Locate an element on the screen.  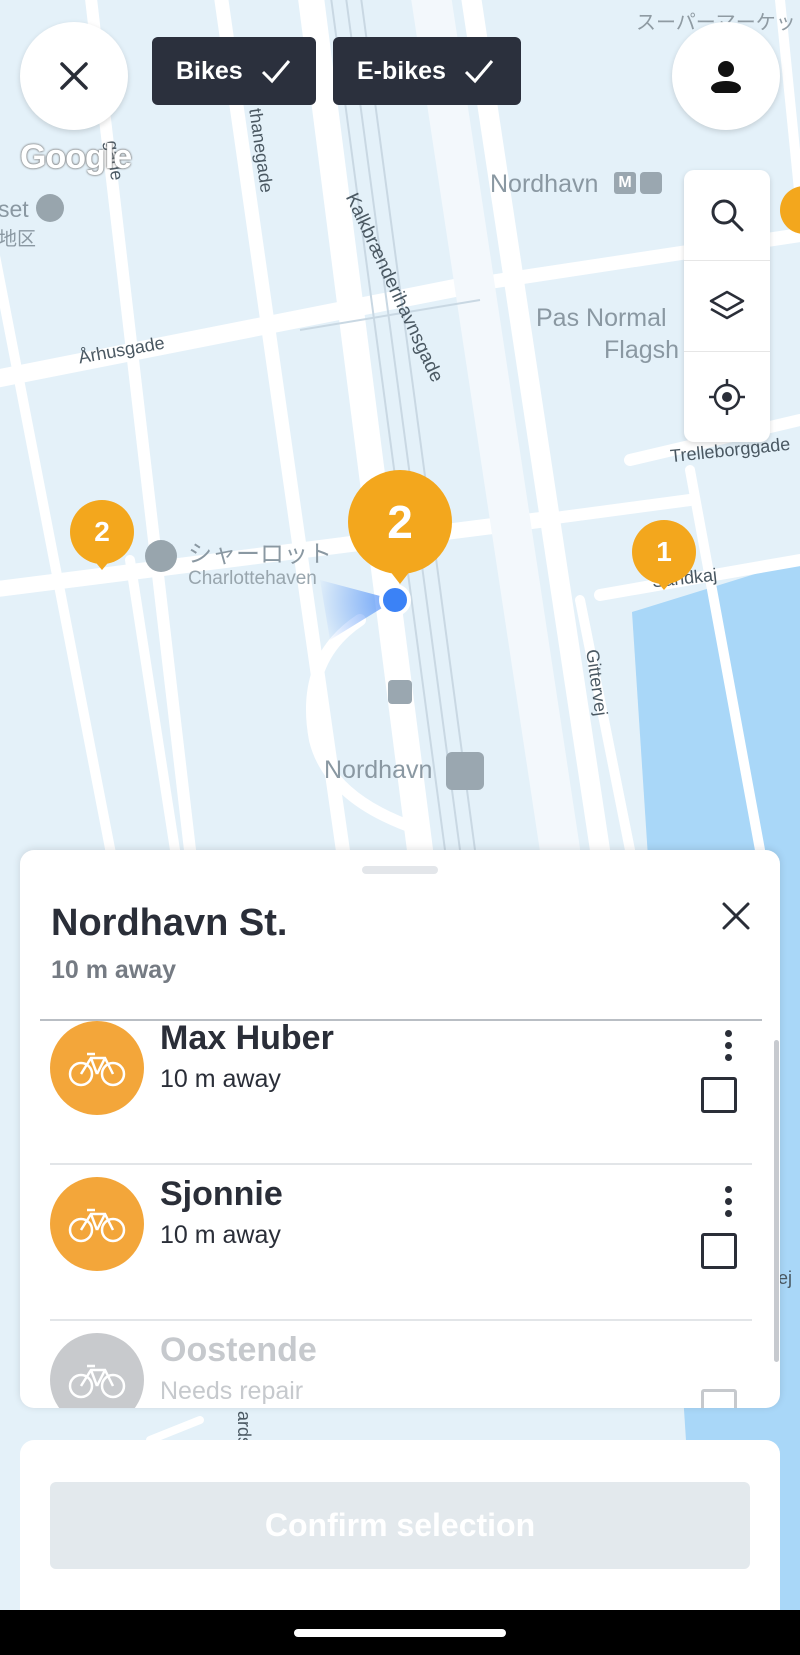
station-title: Nordhavn St. is located at coordinates (169, 923).